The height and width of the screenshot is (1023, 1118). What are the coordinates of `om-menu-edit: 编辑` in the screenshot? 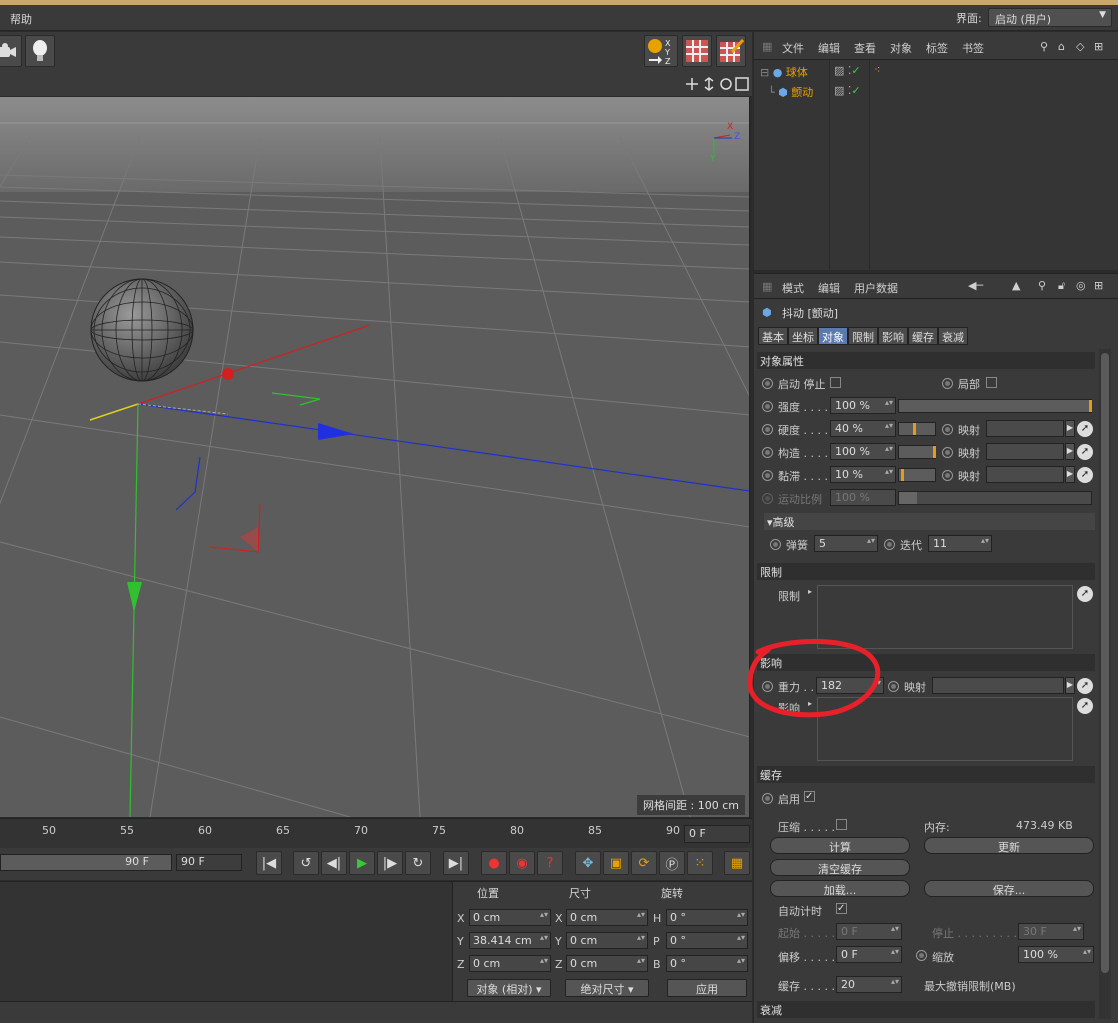 It's located at (829, 48).